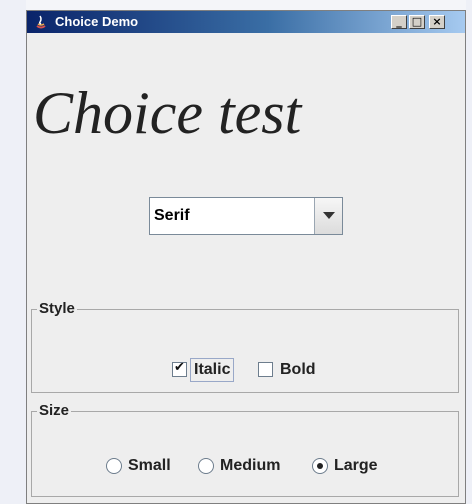 The height and width of the screenshot is (504, 472). I want to click on maximize-button: □, so click(417, 22).